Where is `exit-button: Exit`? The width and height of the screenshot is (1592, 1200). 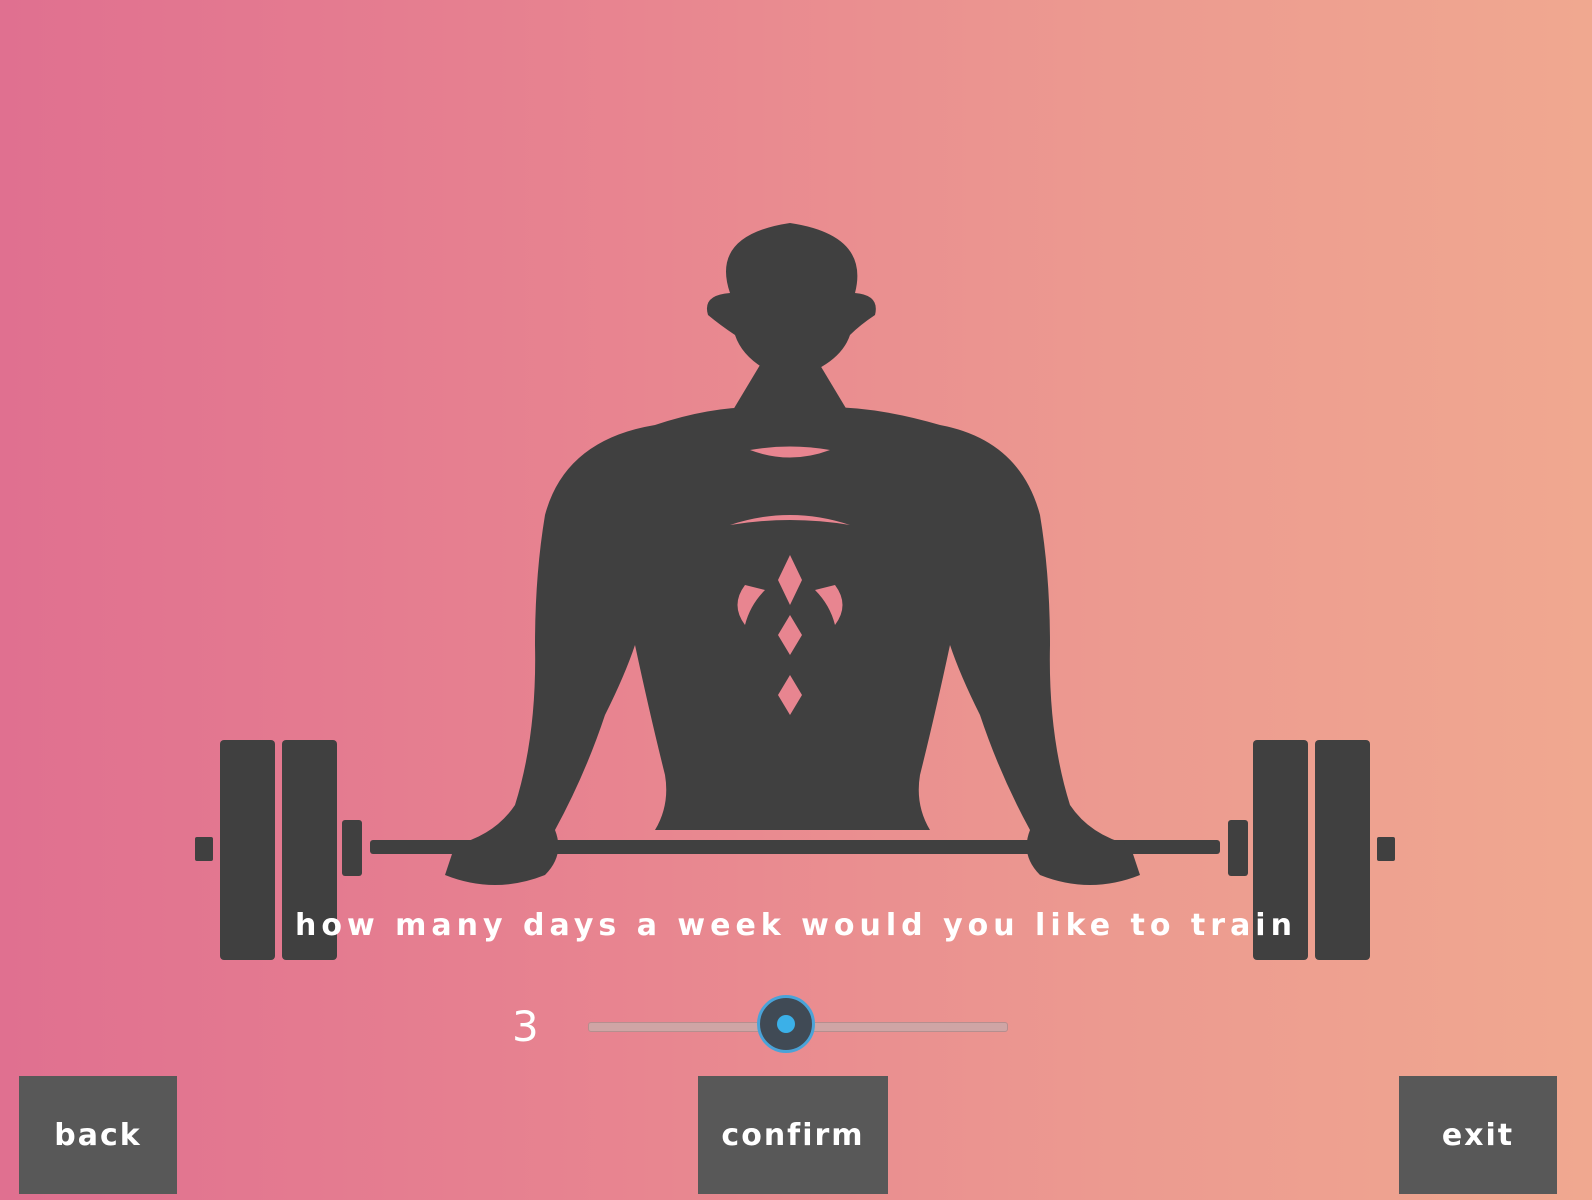 exit-button: Exit is located at coordinates (1478, 1135).